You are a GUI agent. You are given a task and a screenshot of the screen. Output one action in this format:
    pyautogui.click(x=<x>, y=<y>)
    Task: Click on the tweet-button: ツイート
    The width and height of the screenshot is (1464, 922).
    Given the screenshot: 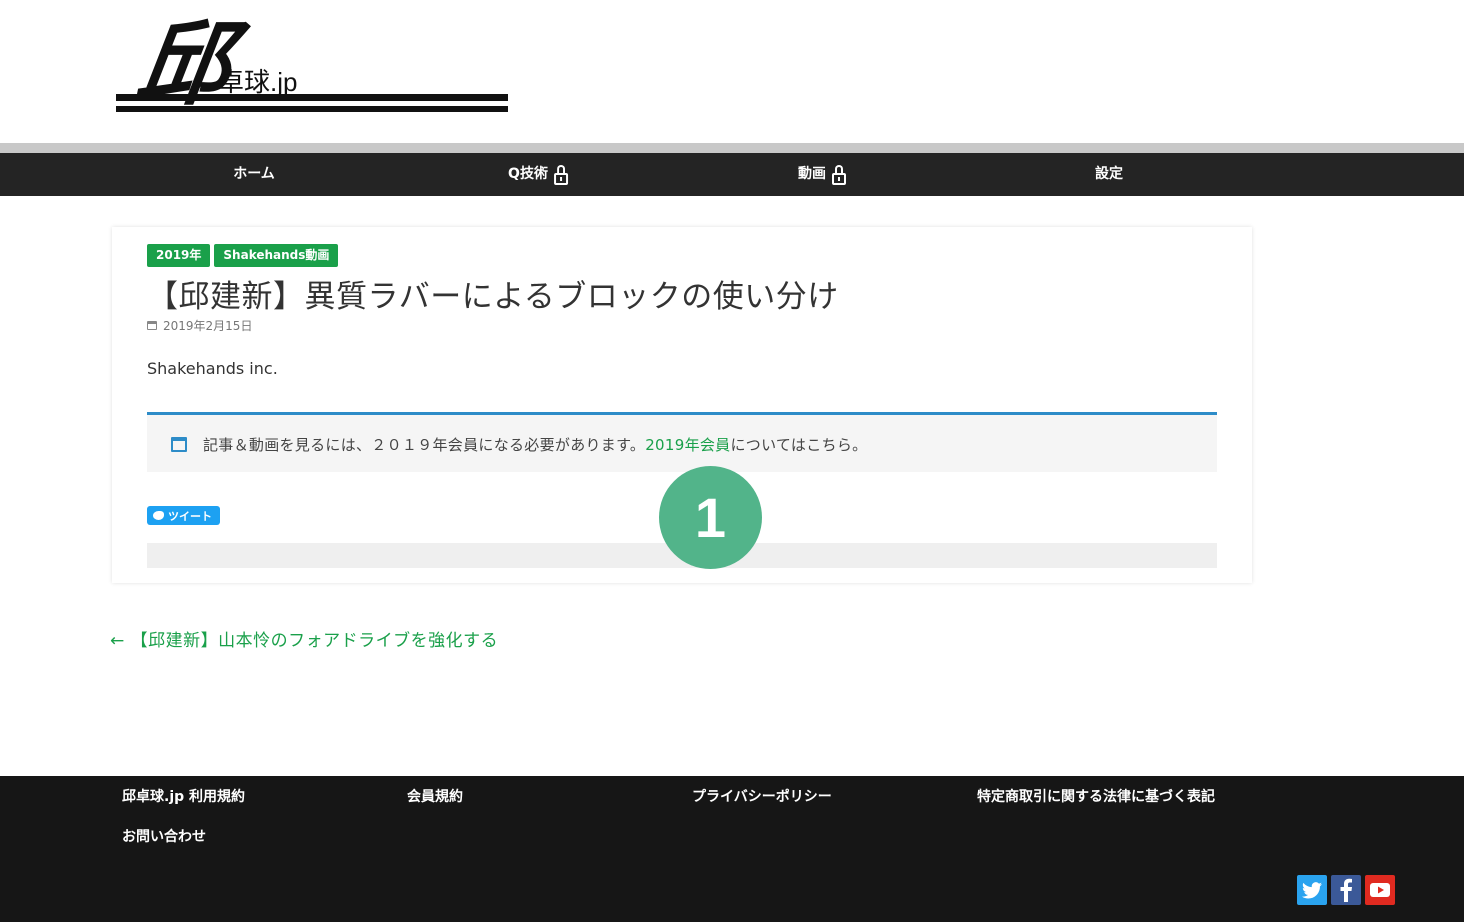 What is the action you would take?
    pyautogui.click(x=183, y=515)
    